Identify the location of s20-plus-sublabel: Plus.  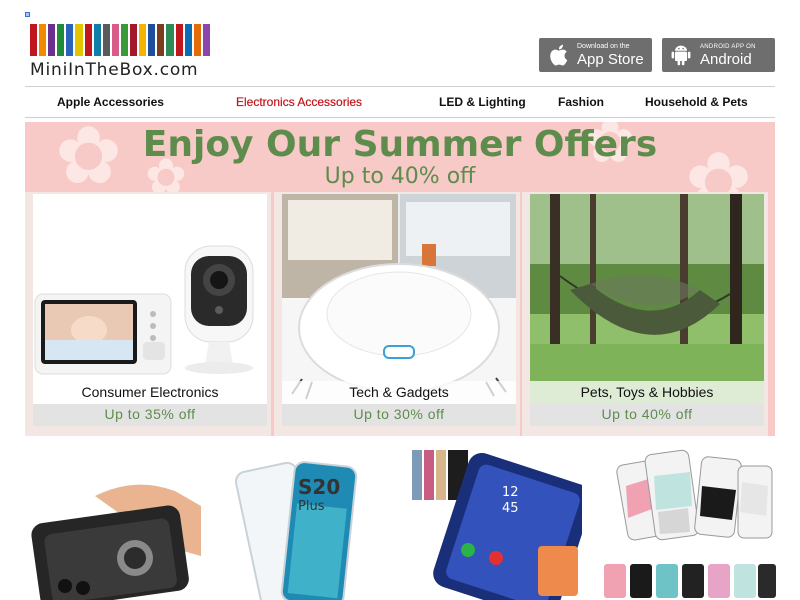
(311, 506).